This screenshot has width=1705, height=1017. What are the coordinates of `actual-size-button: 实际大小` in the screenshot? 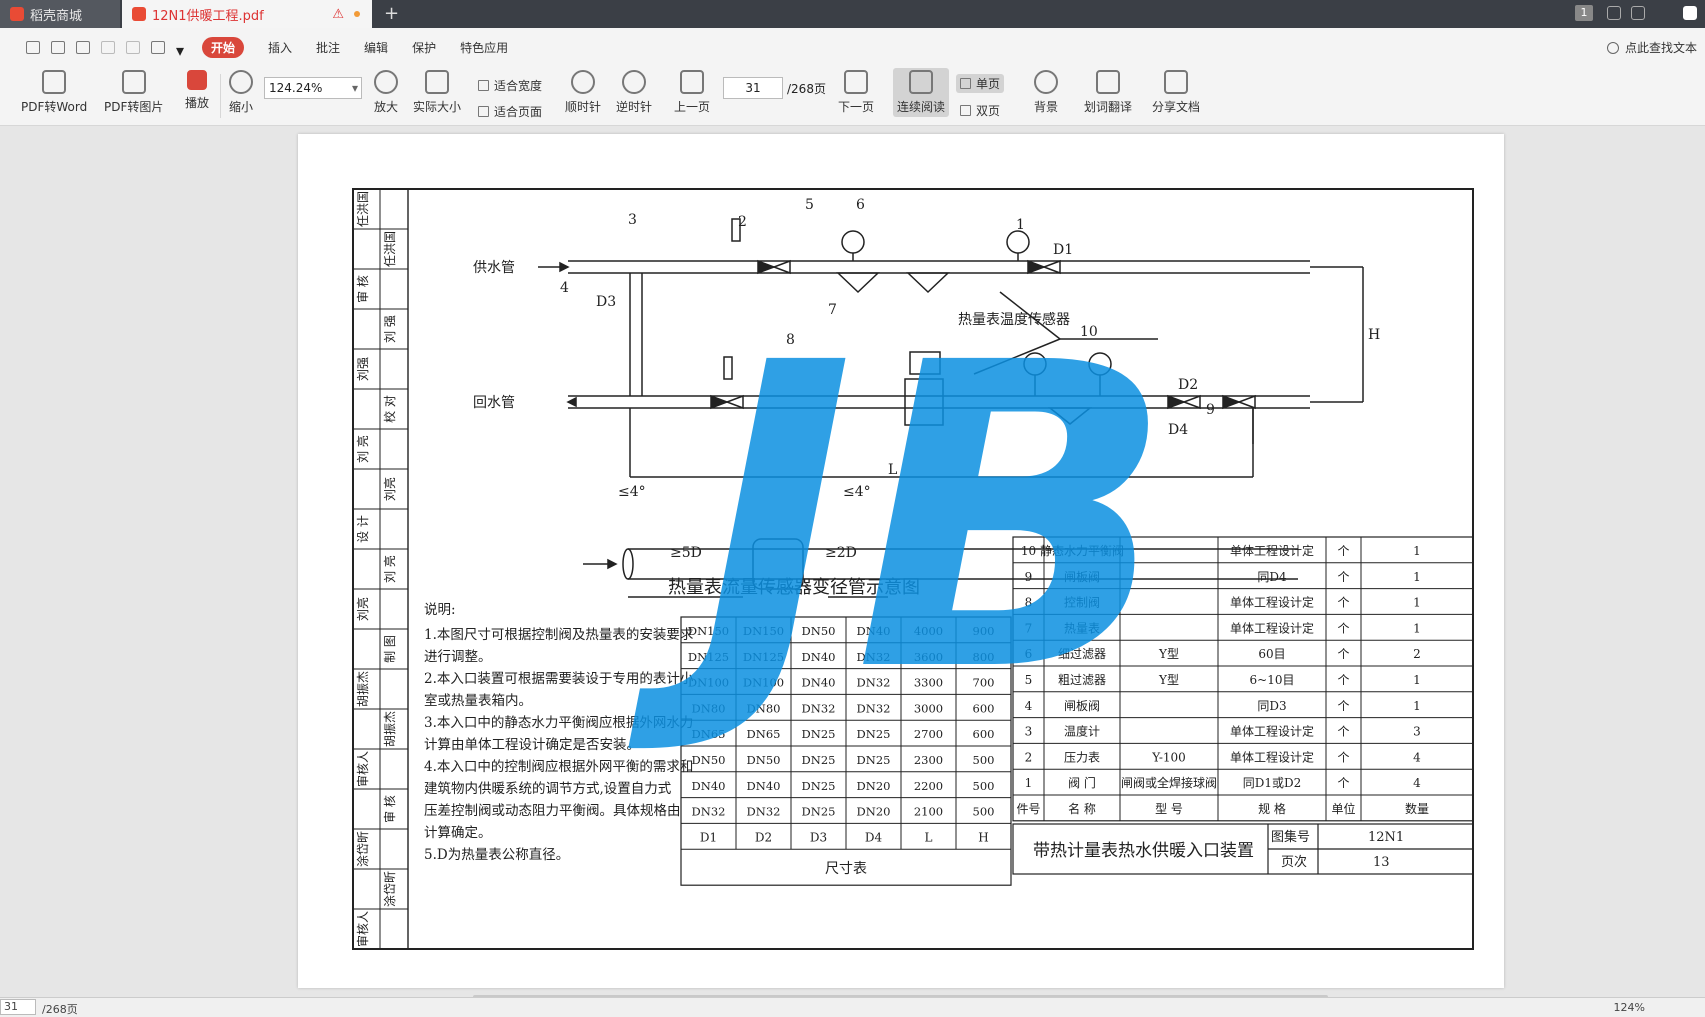 It's located at (437, 92).